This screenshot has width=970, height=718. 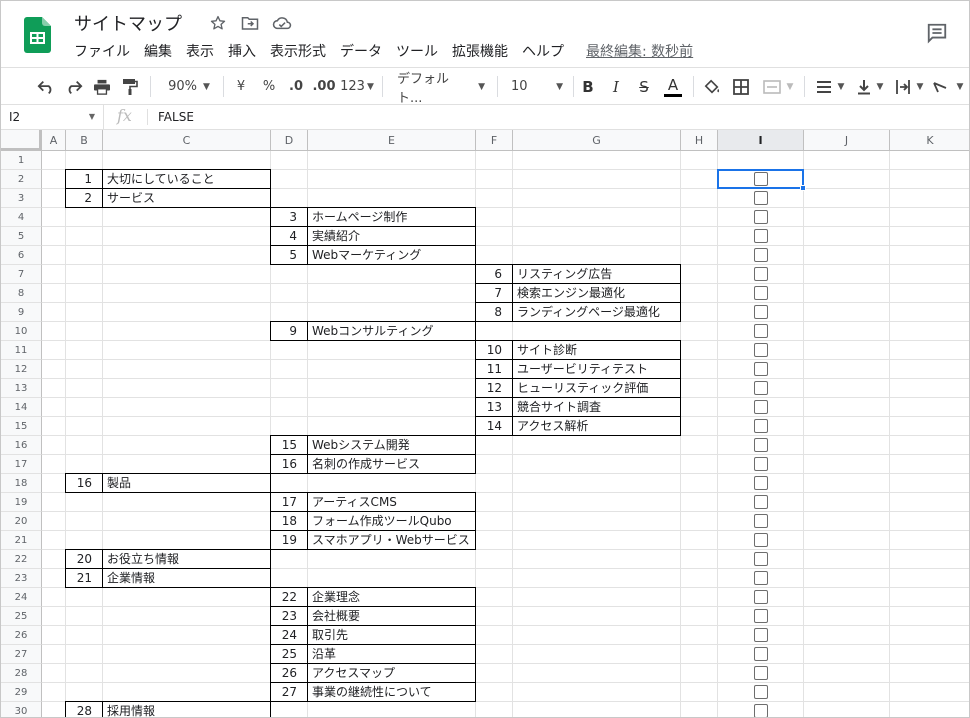 What do you see at coordinates (187, 179) in the screenshot?
I see `page-name-cell: 大切にしていること` at bounding box center [187, 179].